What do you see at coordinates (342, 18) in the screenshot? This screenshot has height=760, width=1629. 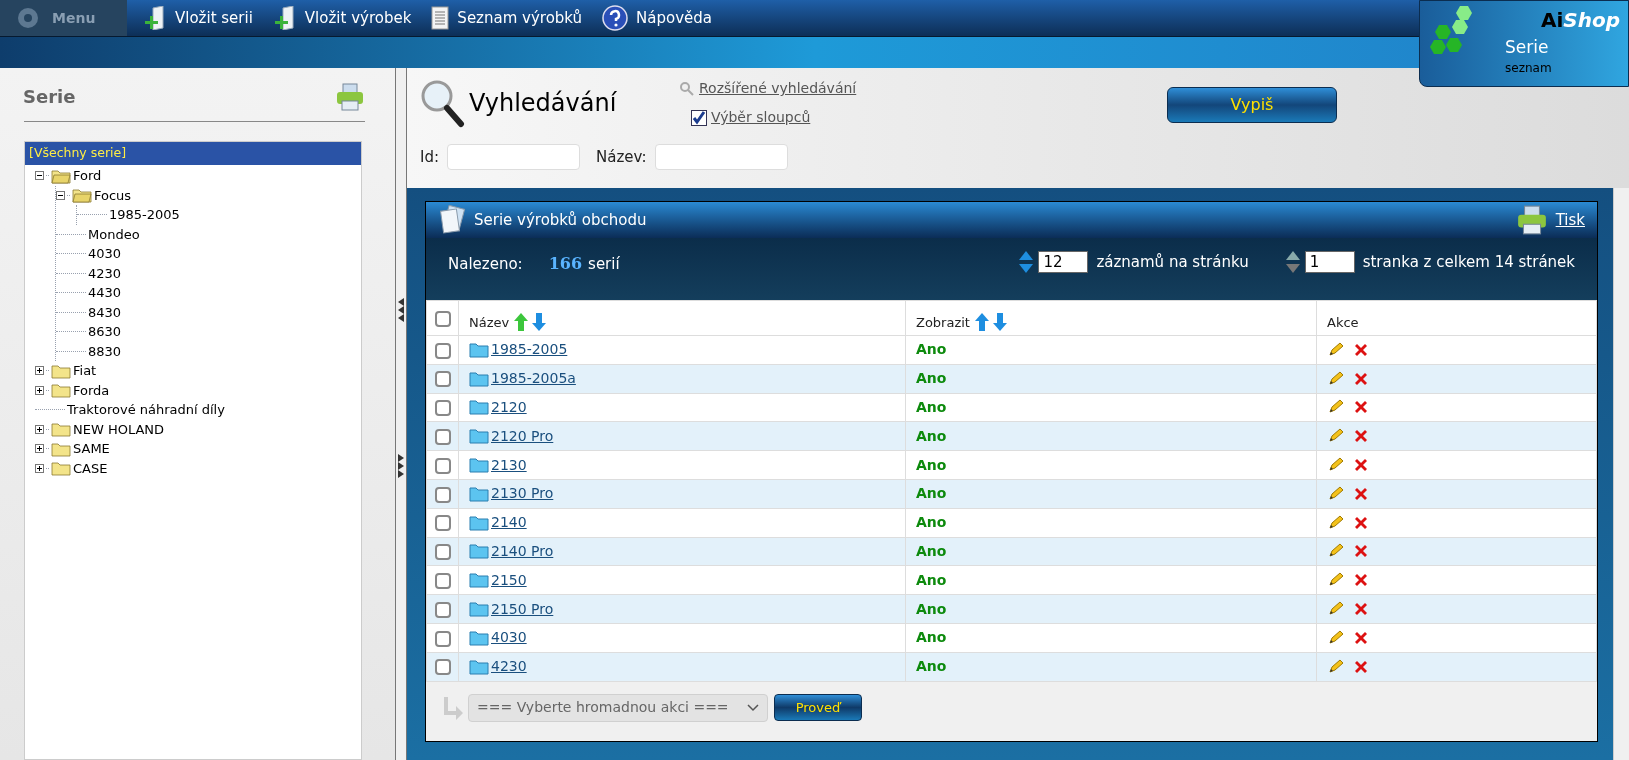 I see `menu-item: Vložit výrobek` at bounding box center [342, 18].